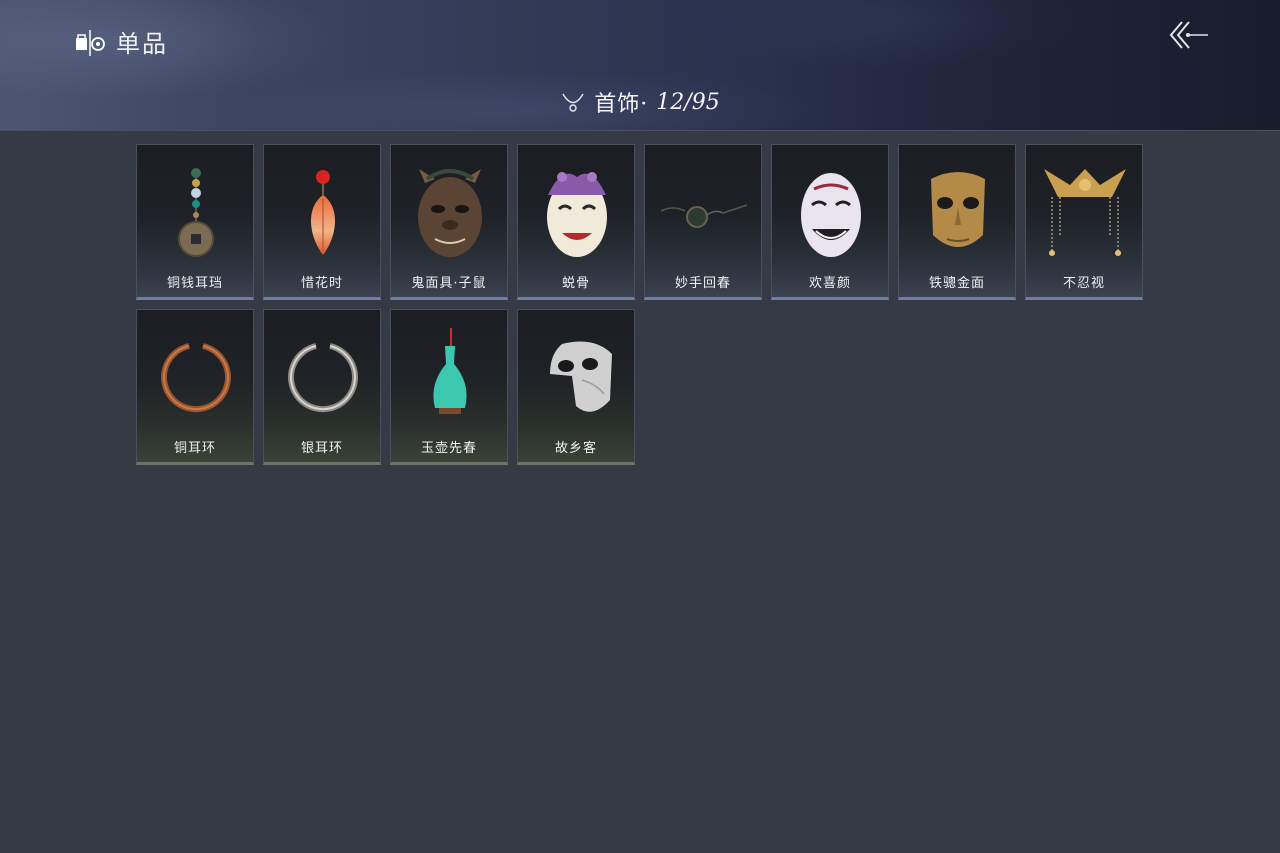  I want to click on coin-earring-icon, so click(196, 212).